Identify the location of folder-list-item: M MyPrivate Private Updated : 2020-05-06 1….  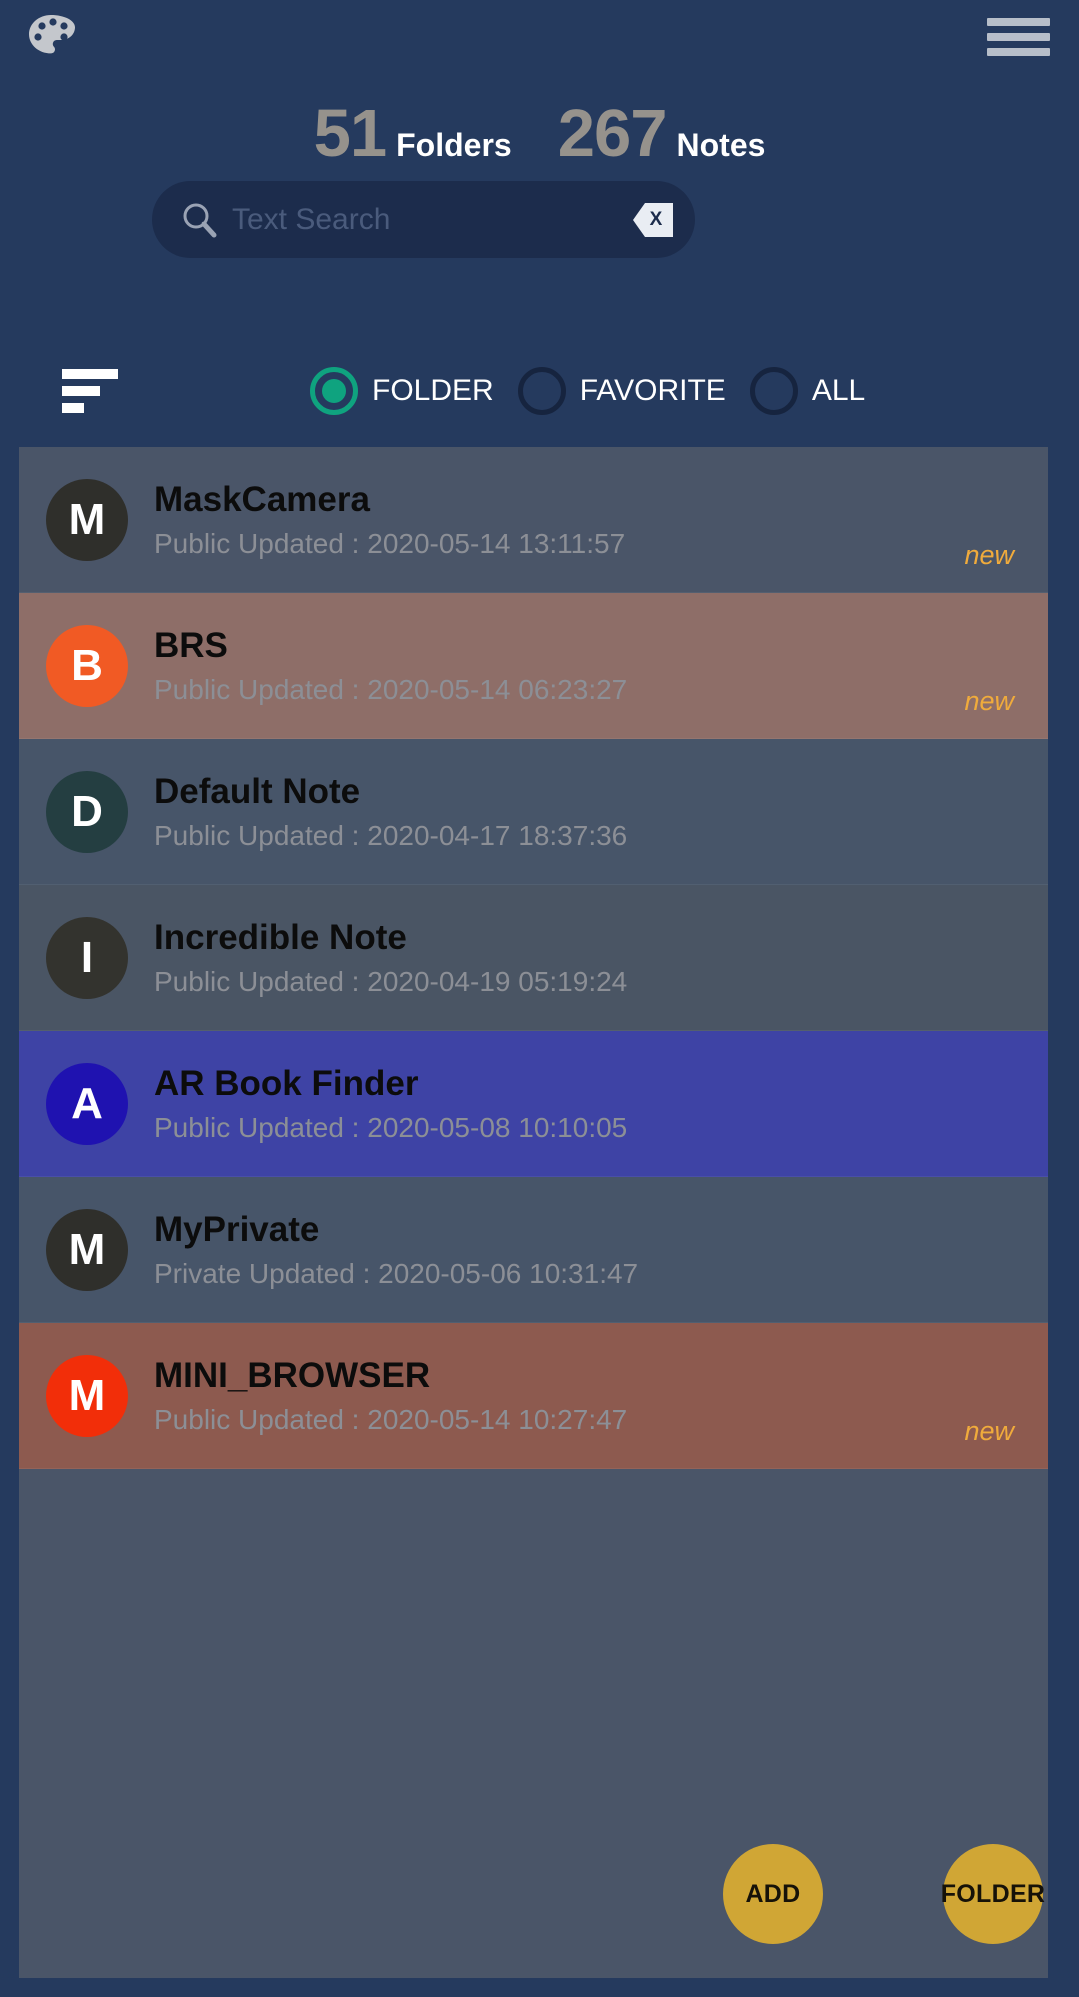
(533, 1250).